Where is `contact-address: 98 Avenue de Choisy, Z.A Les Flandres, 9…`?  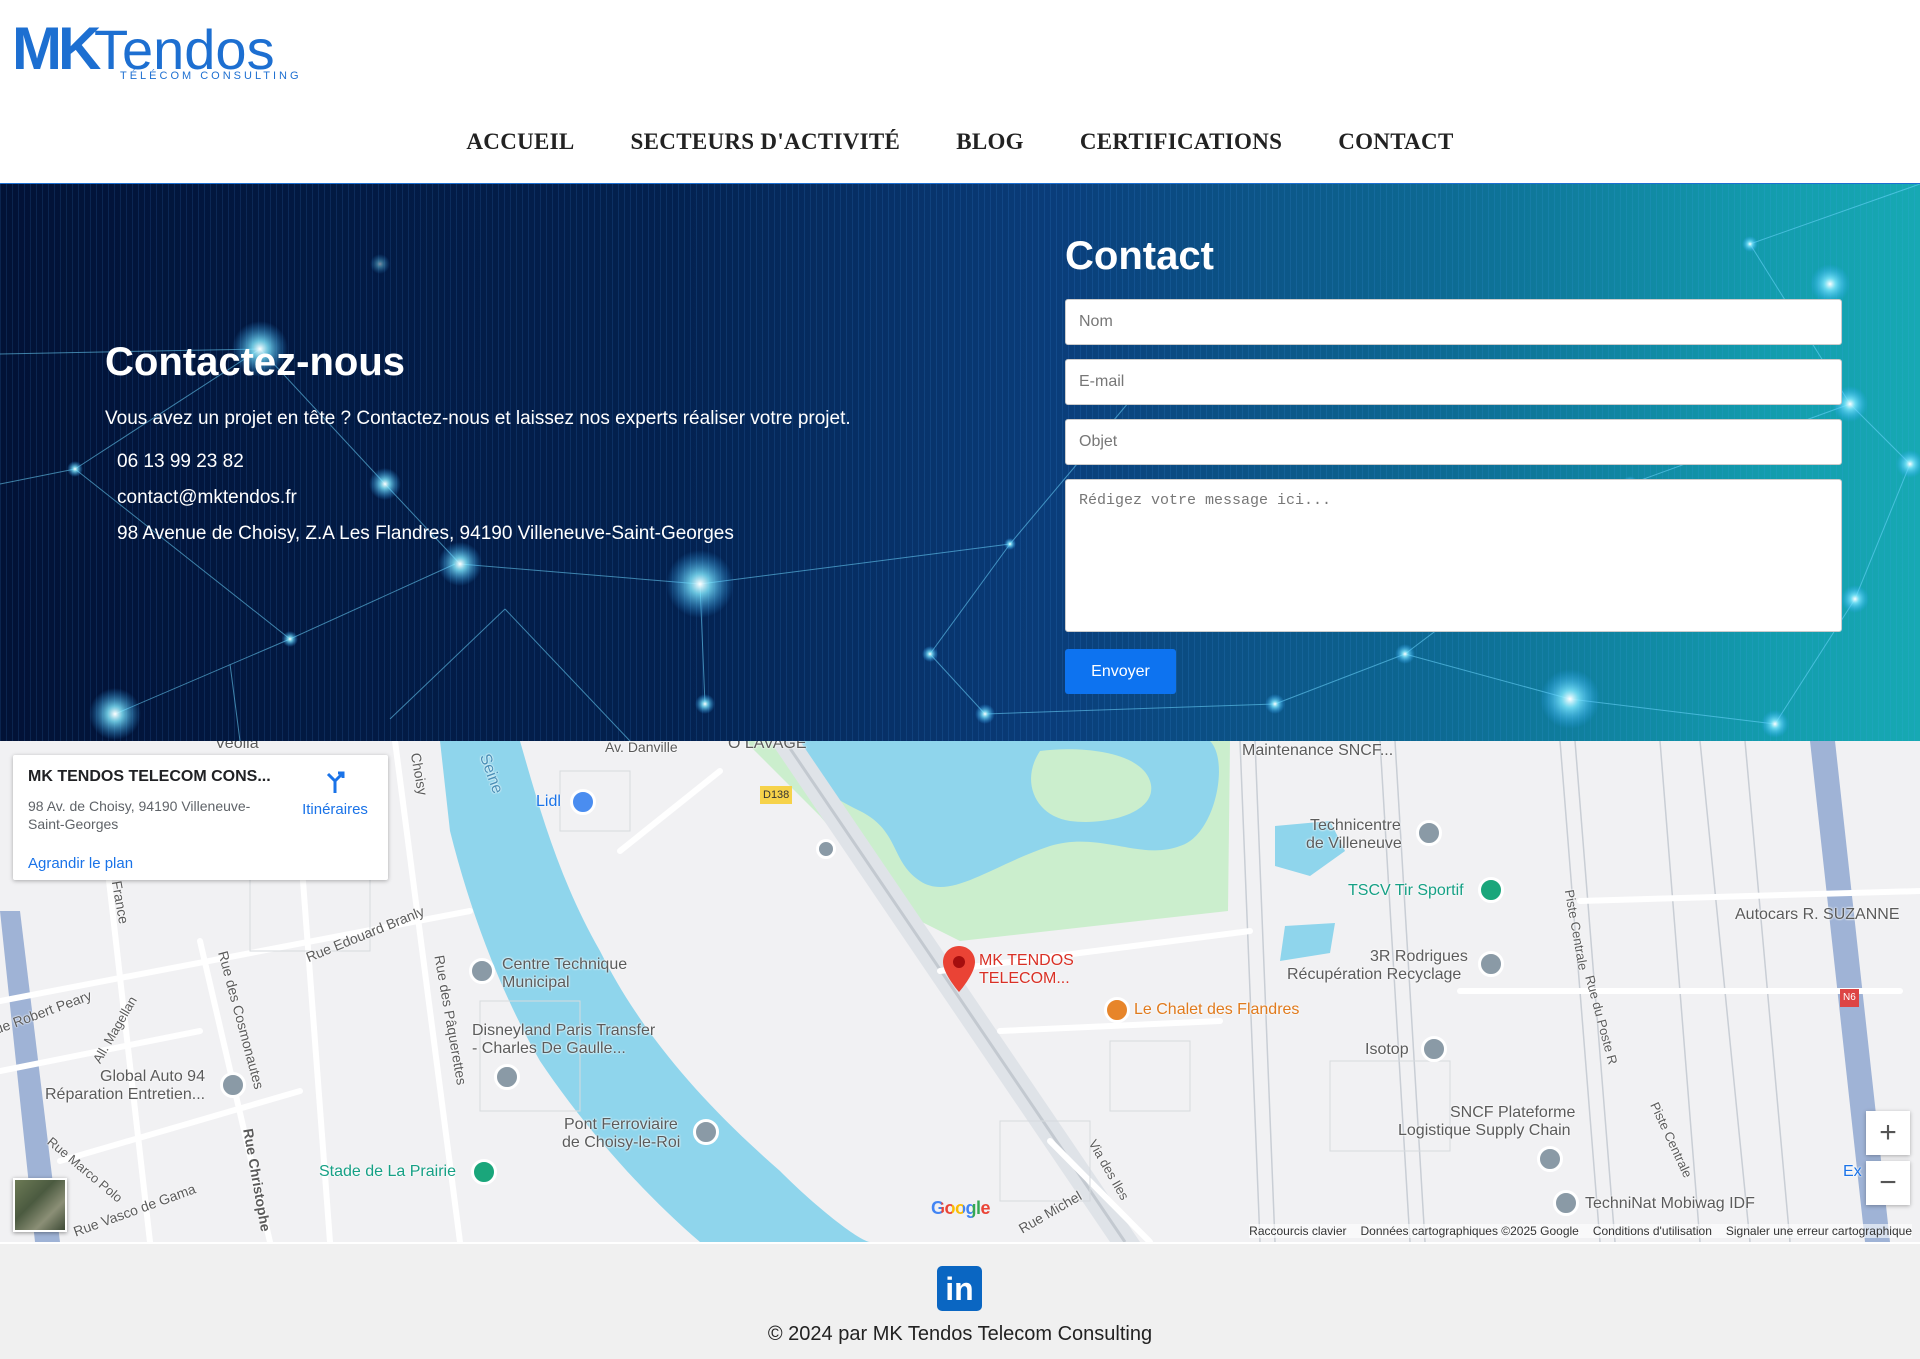
contact-address: 98 Avenue de Choisy, Z.A Les Flandres, 9… is located at coordinates (425, 533).